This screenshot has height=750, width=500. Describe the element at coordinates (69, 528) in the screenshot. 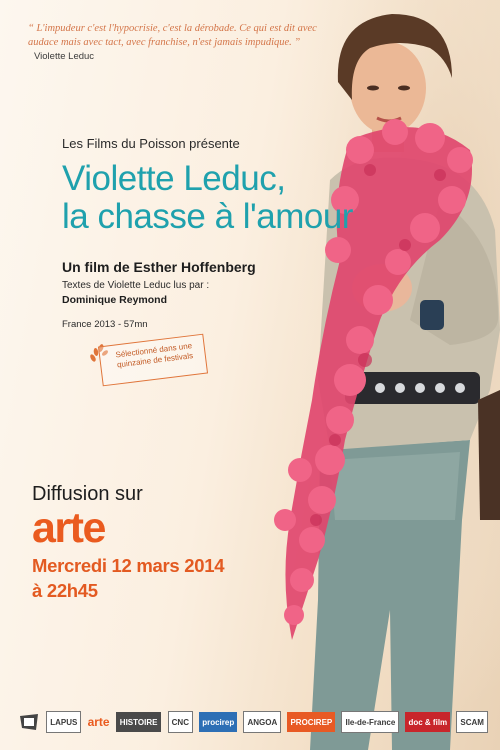

I see `arte-logo: arte` at that location.